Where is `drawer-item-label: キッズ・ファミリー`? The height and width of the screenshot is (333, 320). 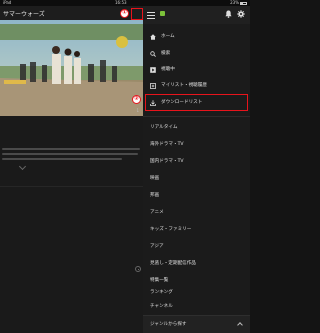 drawer-item-label: キッズ・ファミリー is located at coordinates (171, 229).